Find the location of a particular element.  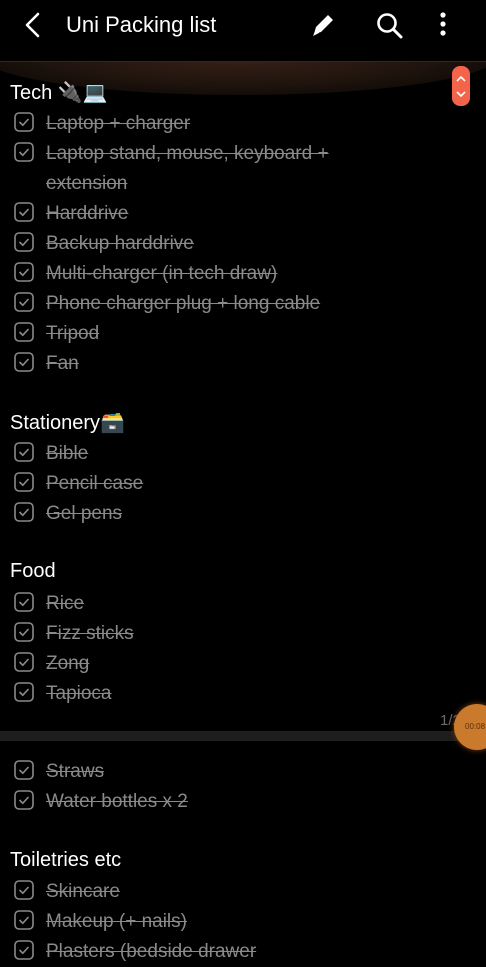

section-title-food: Food is located at coordinates (33, 571).